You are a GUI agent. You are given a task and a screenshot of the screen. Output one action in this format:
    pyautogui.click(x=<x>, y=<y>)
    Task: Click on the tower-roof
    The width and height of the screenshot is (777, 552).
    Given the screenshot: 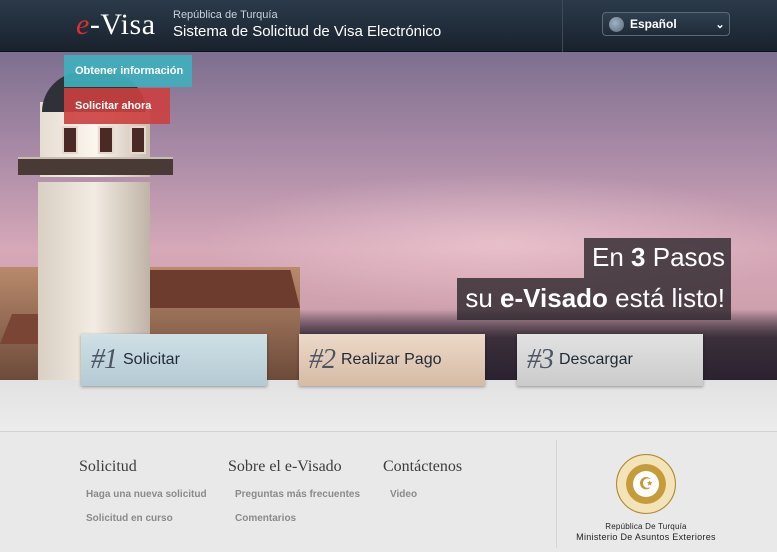 What is the action you would take?
    pyautogui.click(x=220, y=289)
    